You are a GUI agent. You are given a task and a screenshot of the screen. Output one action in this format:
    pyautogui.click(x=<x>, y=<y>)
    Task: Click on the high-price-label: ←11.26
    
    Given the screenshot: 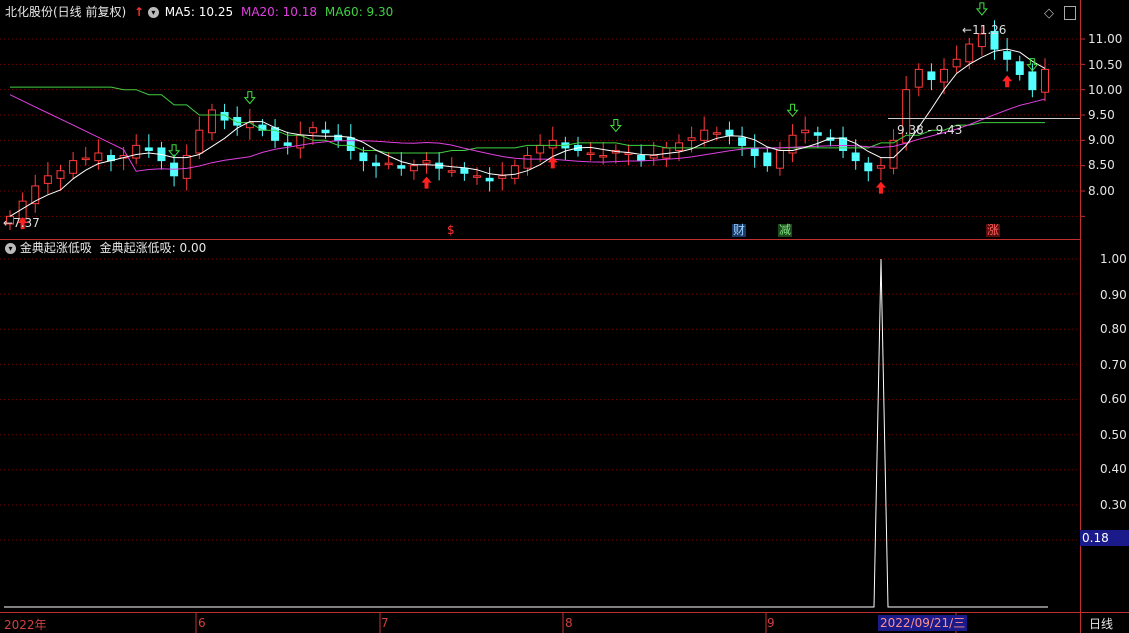 What is the action you would take?
    pyautogui.click(x=984, y=30)
    